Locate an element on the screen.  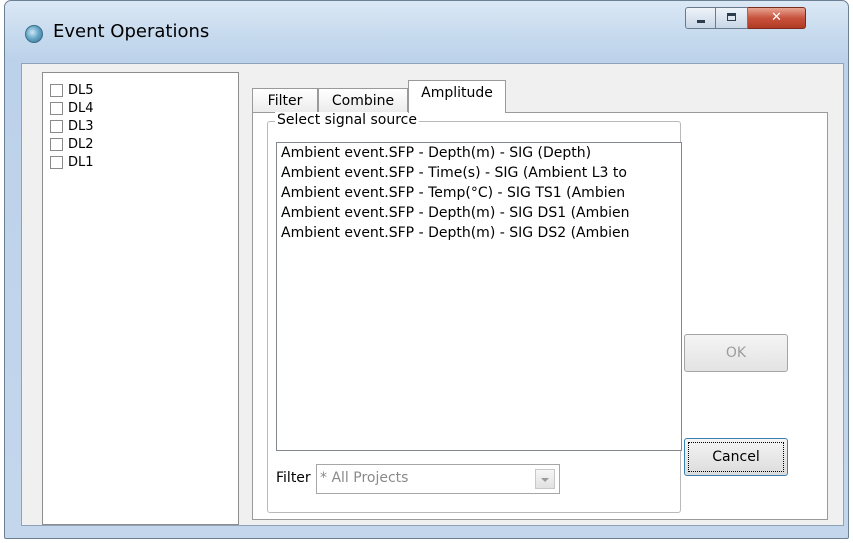
close-icon: ✕ is located at coordinates (776, 17).